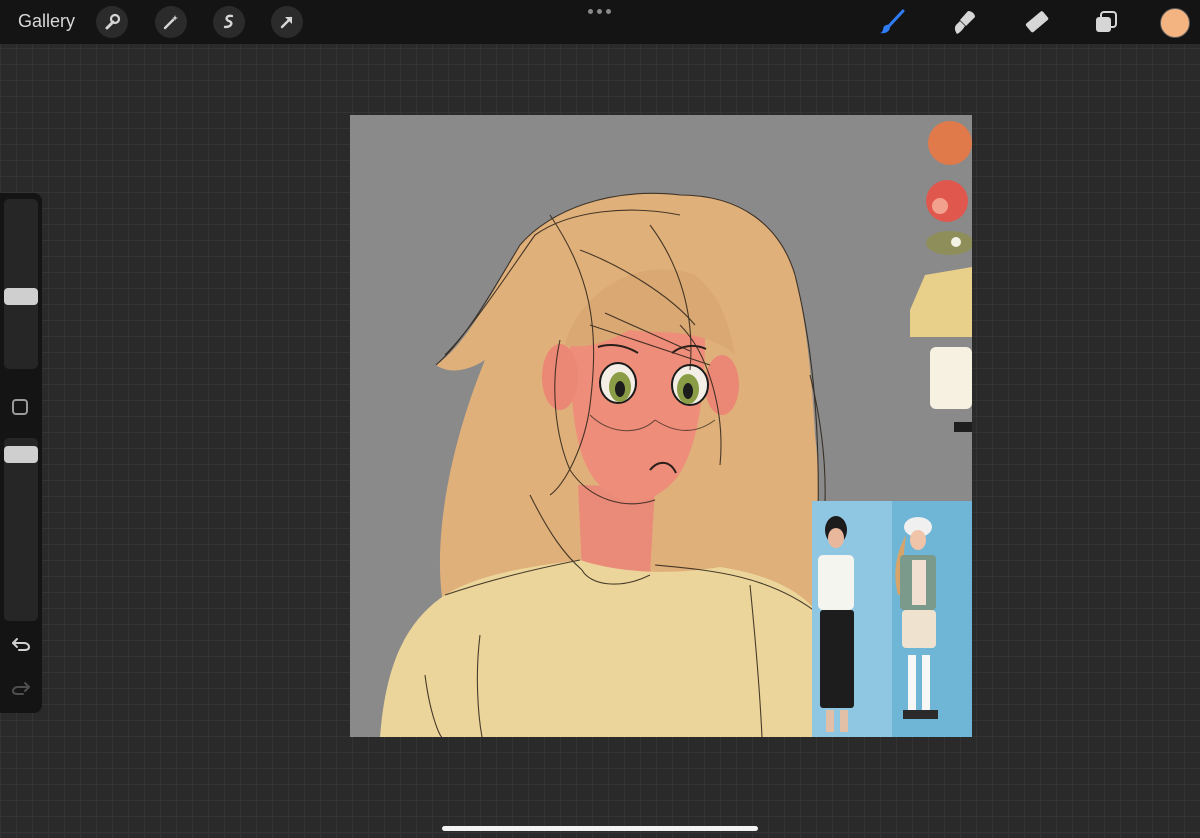 Image resolution: width=1200 pixels, height=838 pixels. I want to click on layers-icon, so click(1106, 21).